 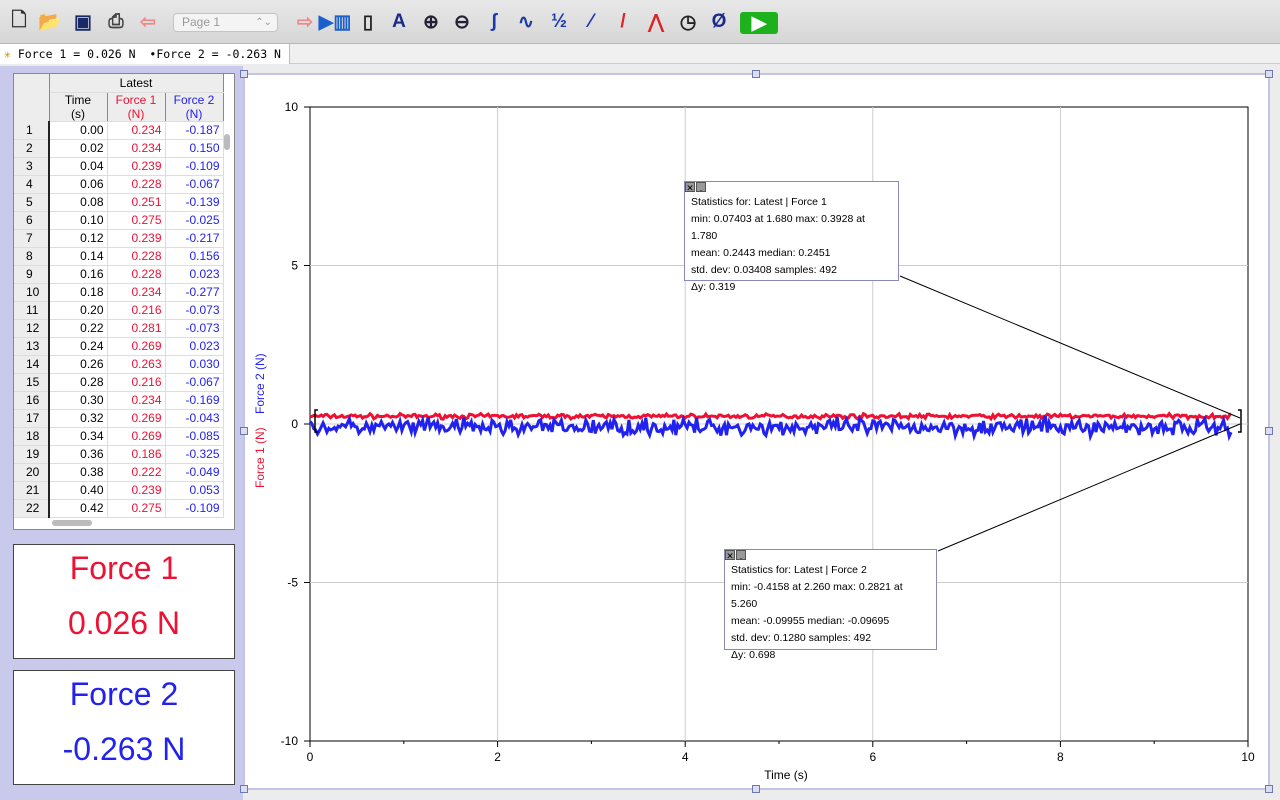 I want to click on force2-cell: 0.150, so click(x=194, y=148).